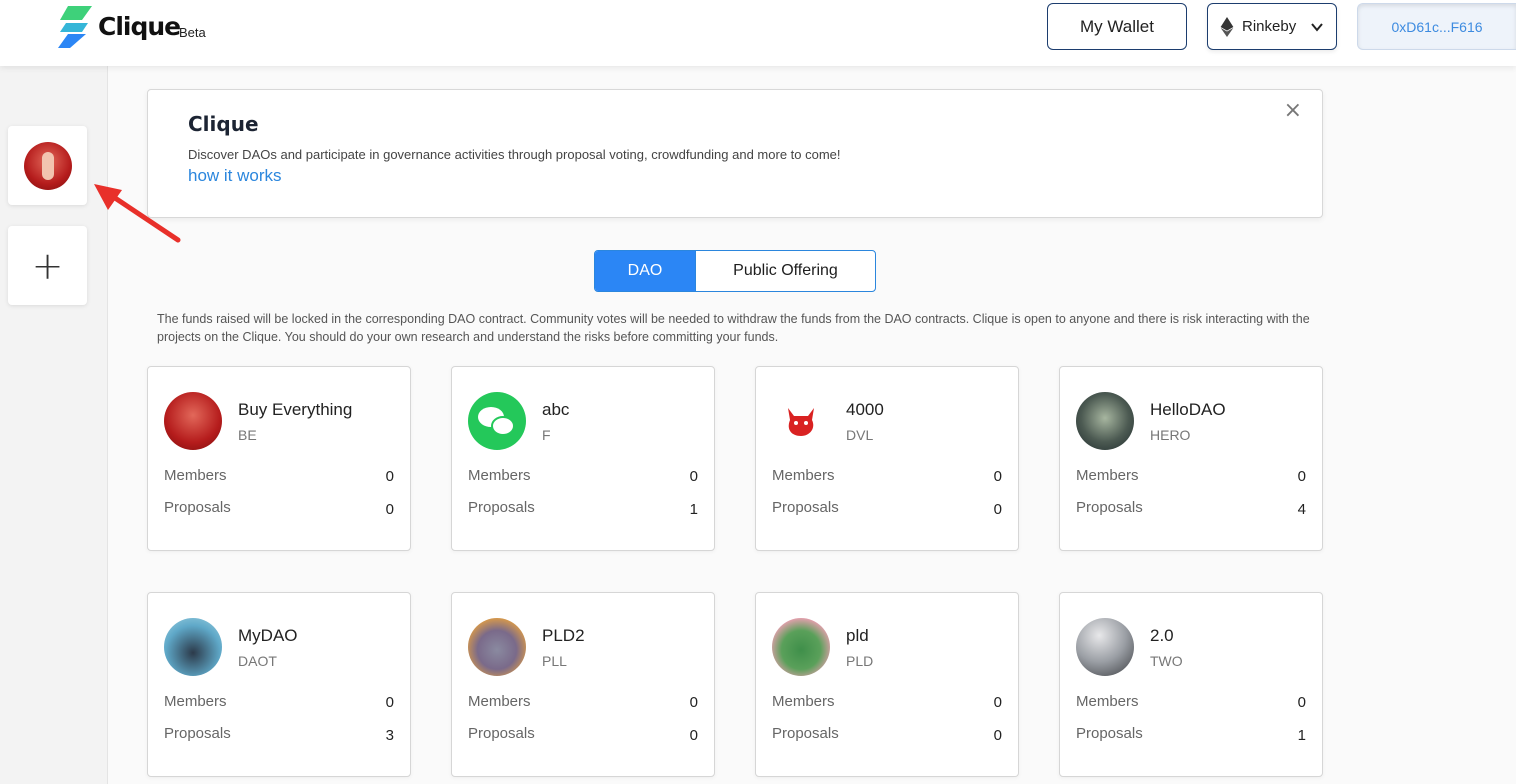 This screenshot has width=1516, height=784. Describe the element at coordinates (860, 661) in the screenshot. I see `dao-symbol: PLD` at that location.